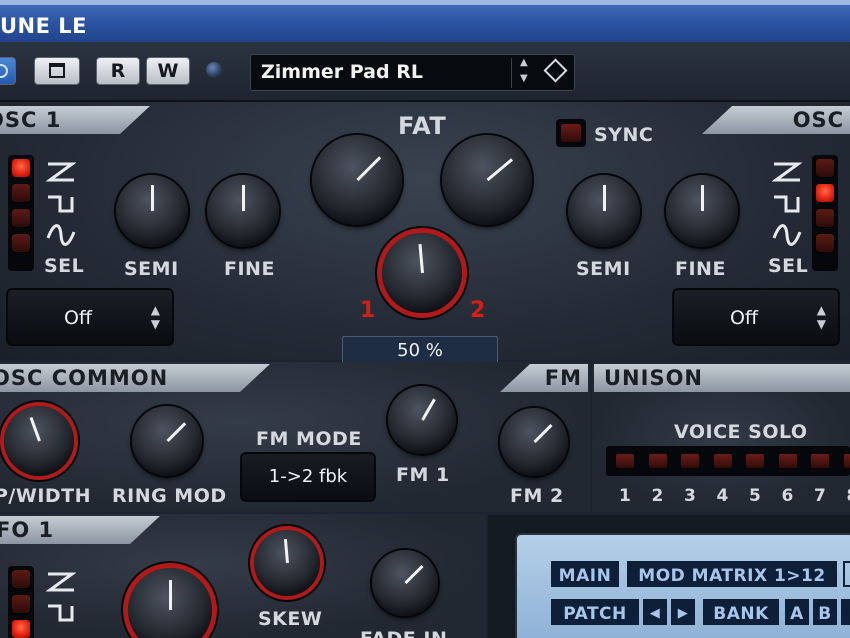 This screenshot has height=638, width=850. I want to click on preset-selector: Zimmer Pad RL, so click(412, 72).